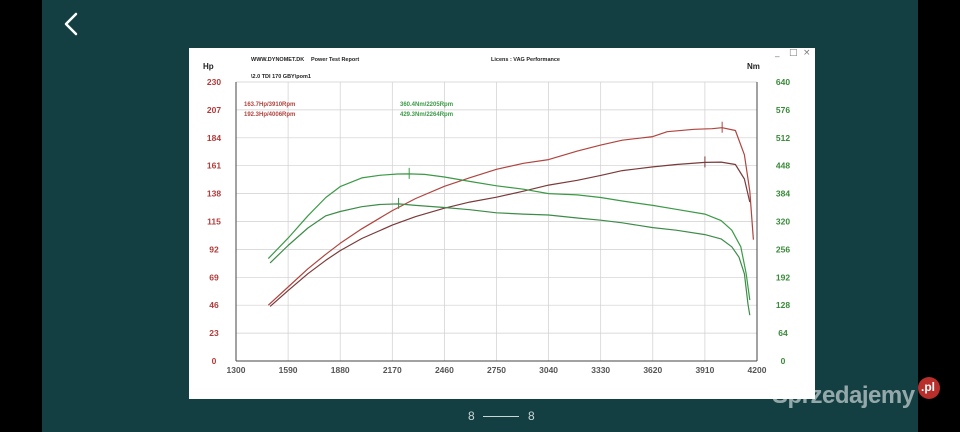 The width and height of the screenshot is (960, 432). Describe the element at coordinates (214, 194) in the screenshot. I see `y-left-tick-label: 138` at that location.